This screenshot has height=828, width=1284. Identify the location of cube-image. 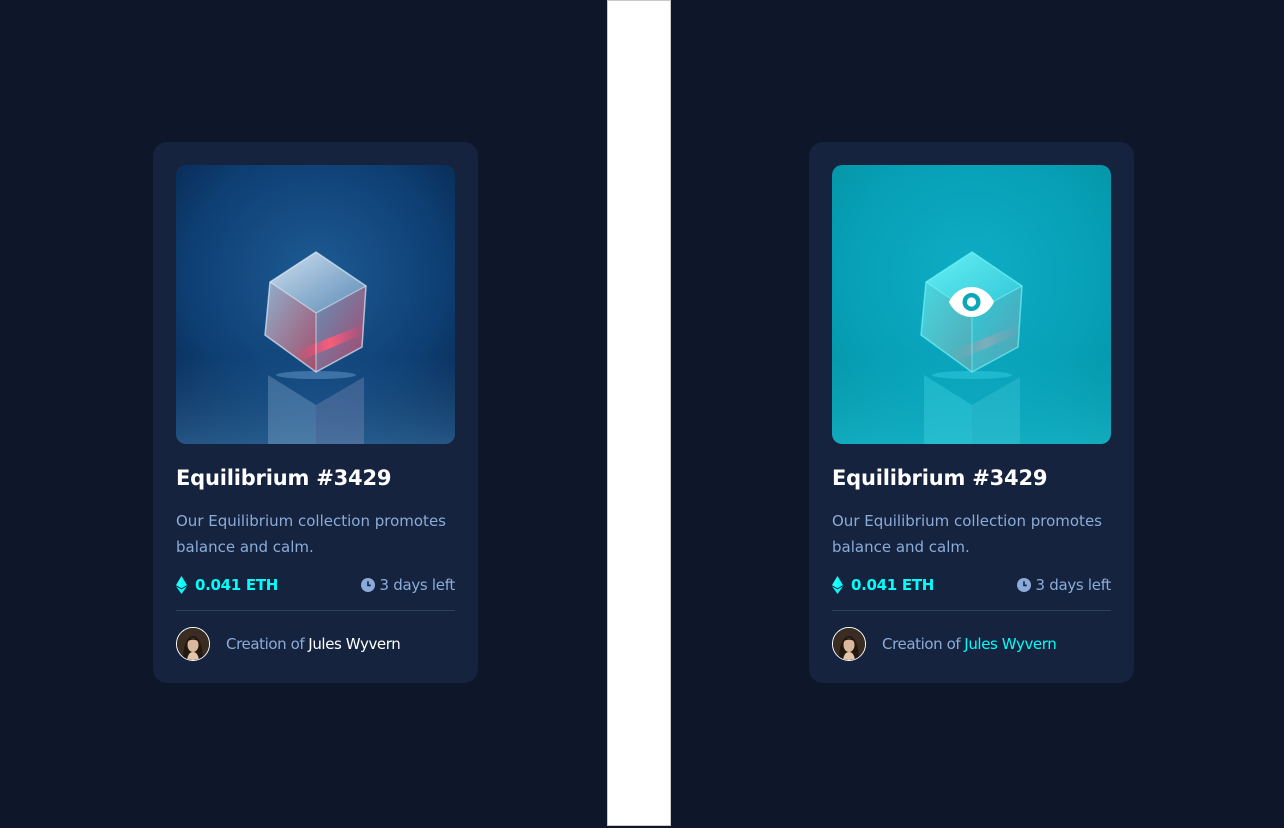
(315, 304).